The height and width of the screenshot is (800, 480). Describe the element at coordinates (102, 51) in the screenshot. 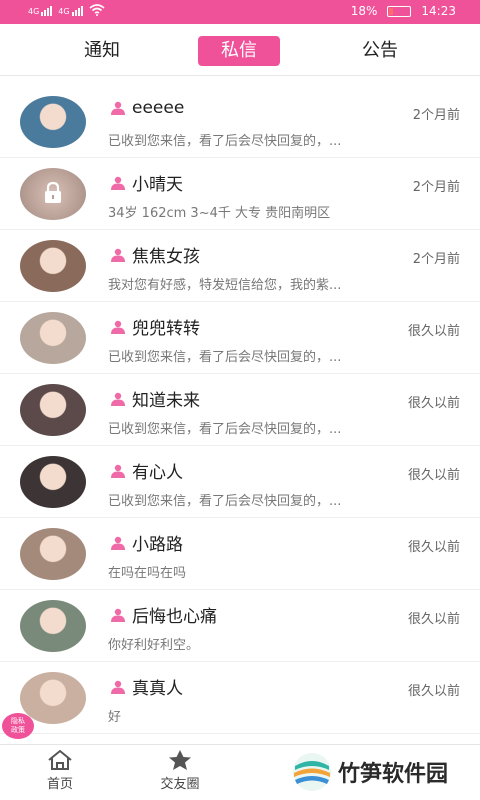

I see `tab-notifications: 通知` at that location.